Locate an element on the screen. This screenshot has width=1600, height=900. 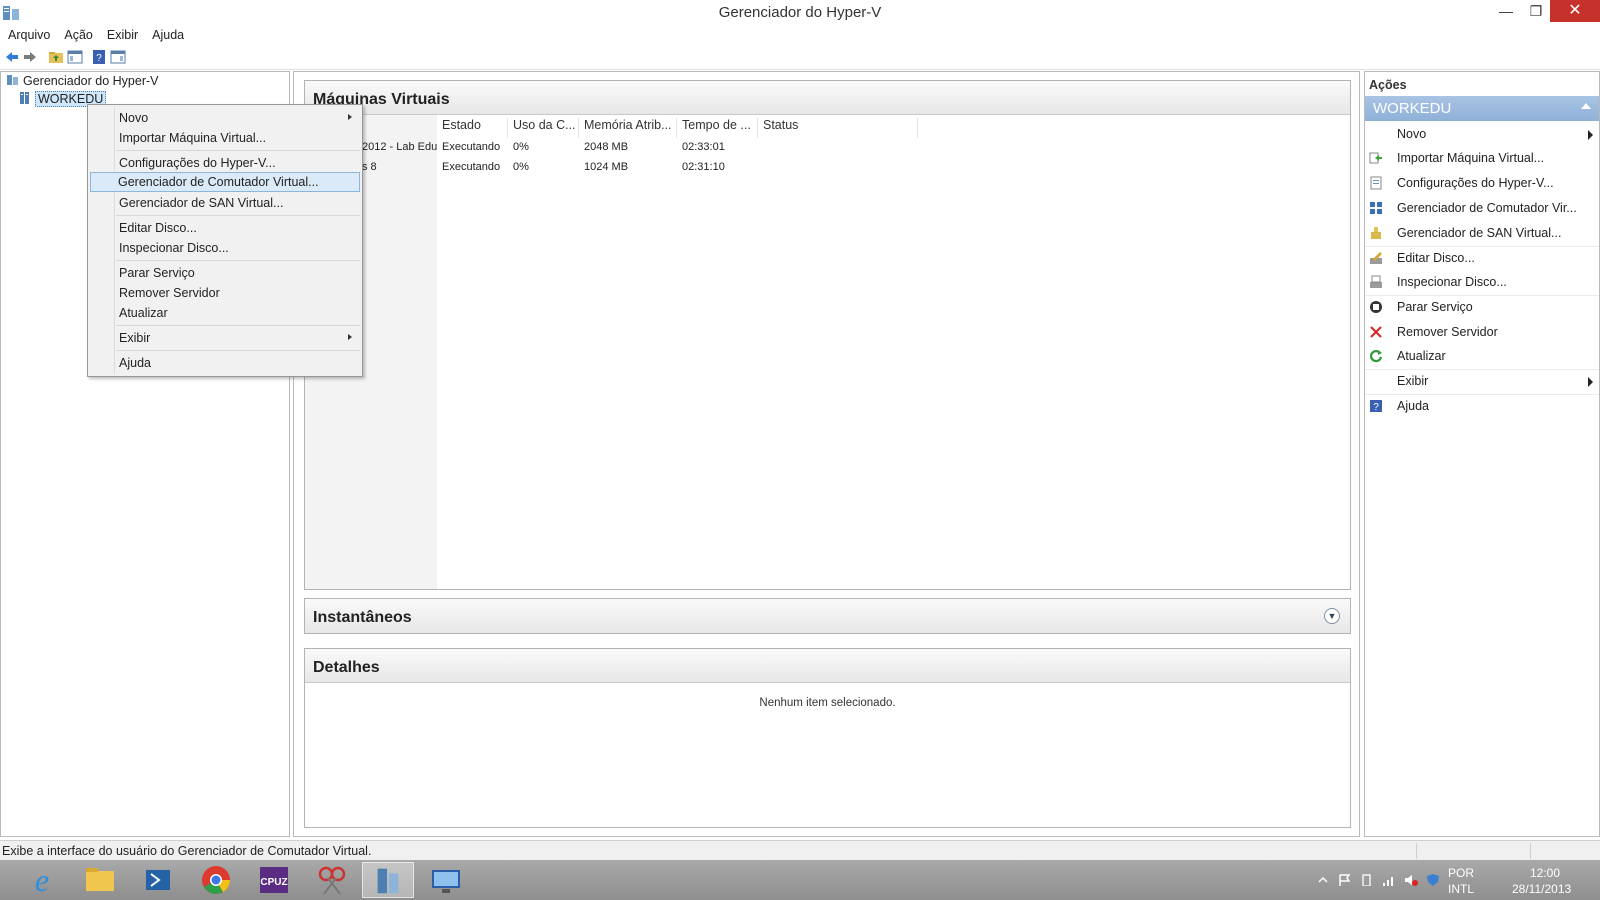
column-header-status: Status is located at coordinates (838, 128).